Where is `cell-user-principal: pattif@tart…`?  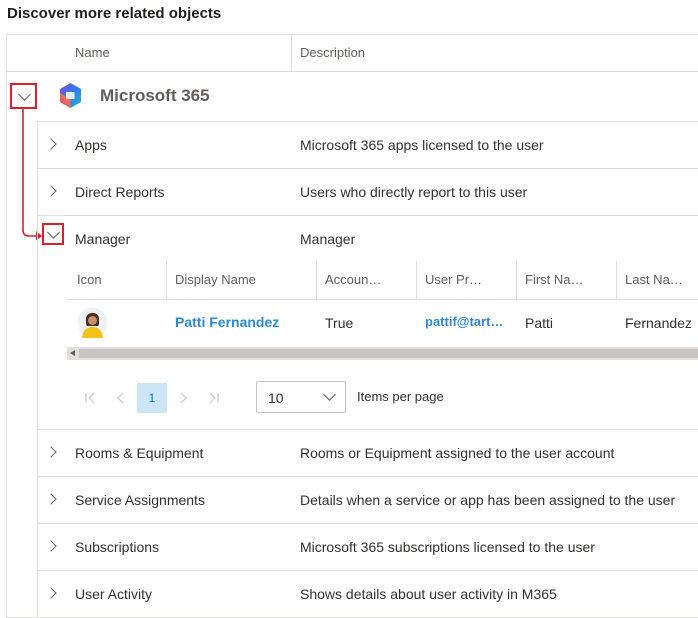
cell-user-principal: pattif@tart… is located at coordinates (464, 321).